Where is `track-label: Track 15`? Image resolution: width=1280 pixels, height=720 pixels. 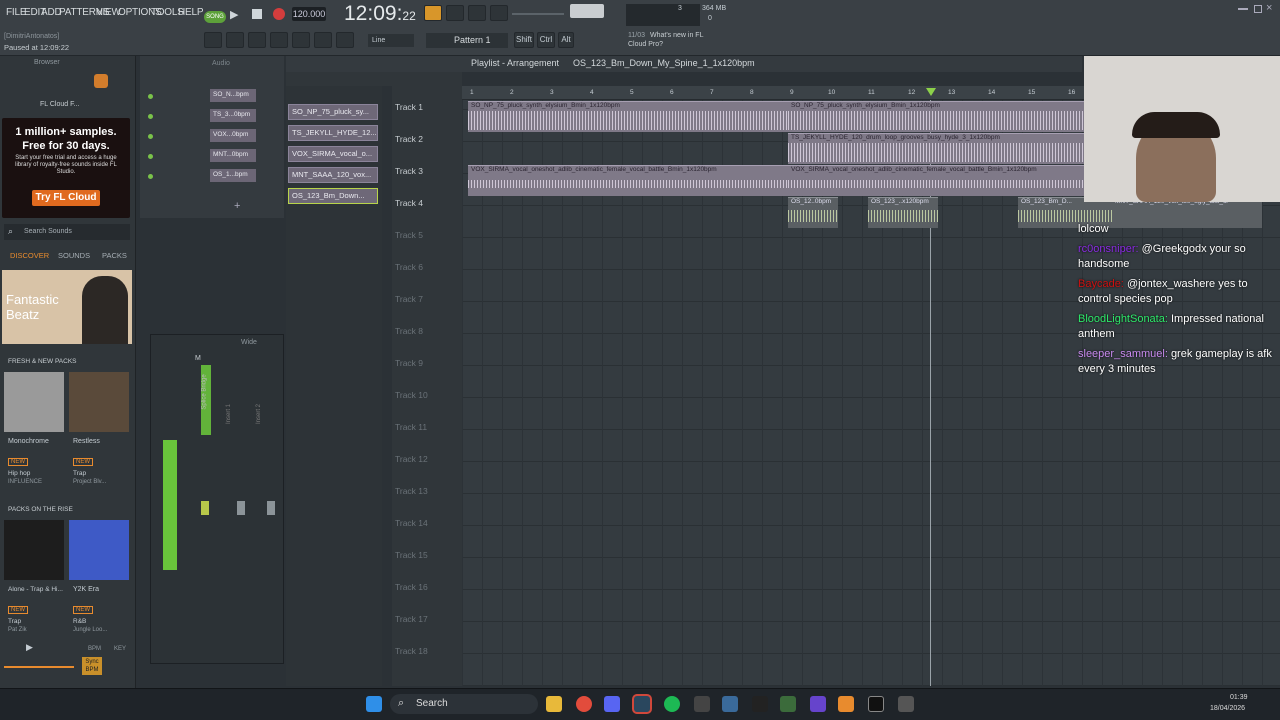
track-label: Track 15 is located at coordinates (411, 555).